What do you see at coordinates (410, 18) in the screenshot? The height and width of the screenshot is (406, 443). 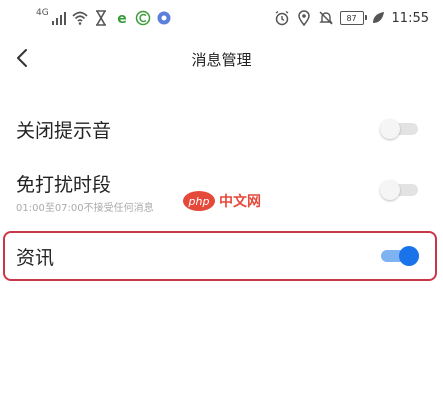 I see `clock: 11:55` at bounding box center [410, 18].